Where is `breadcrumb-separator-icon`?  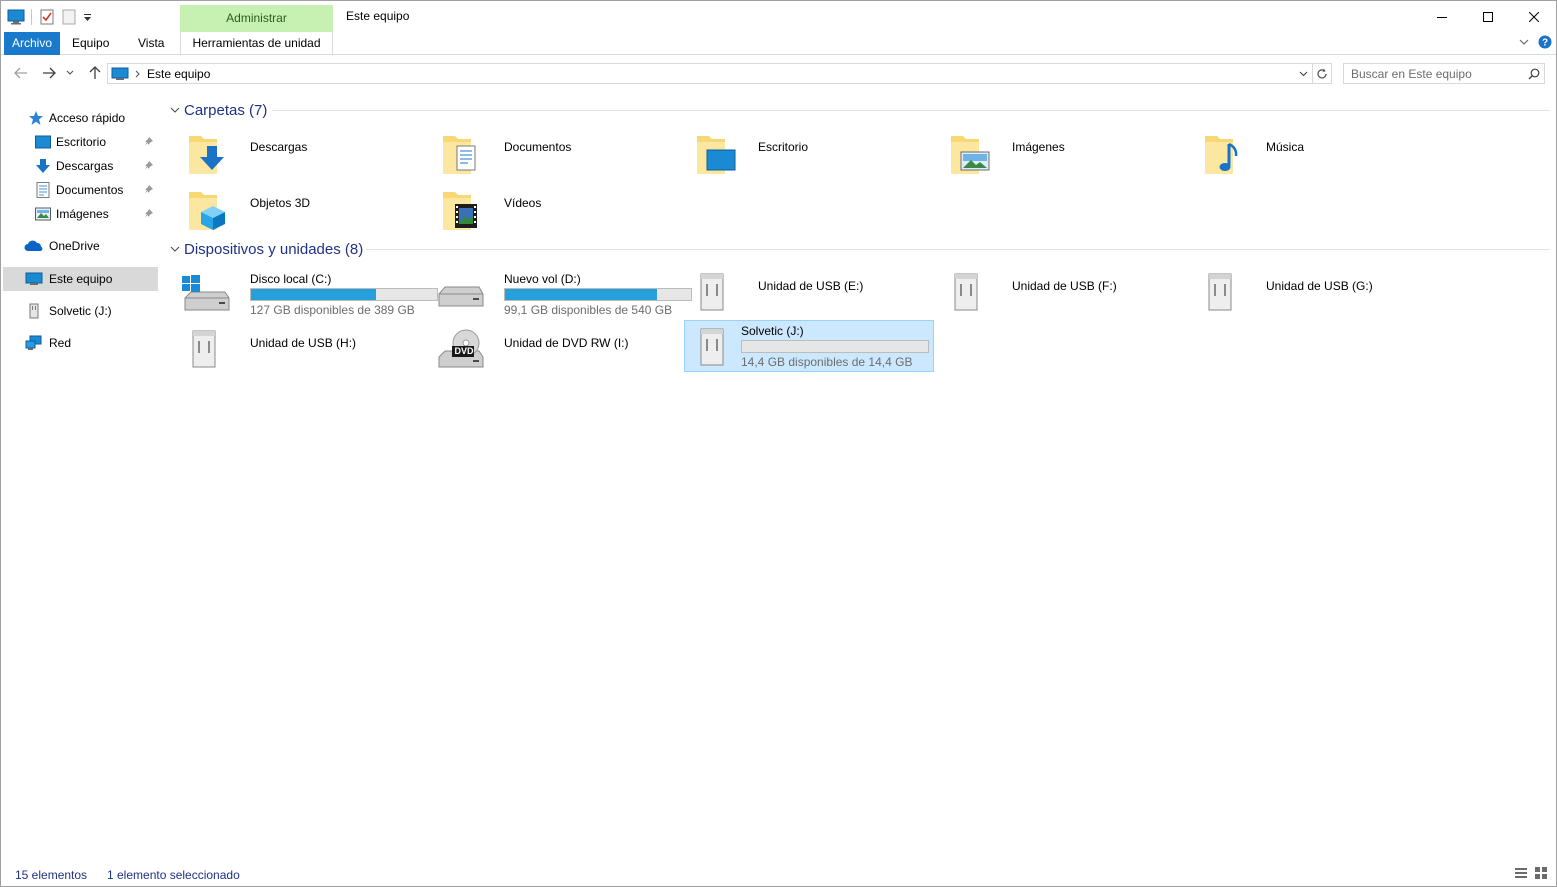 breadcrumb-separator-icon is located at coordinates (138, 74).